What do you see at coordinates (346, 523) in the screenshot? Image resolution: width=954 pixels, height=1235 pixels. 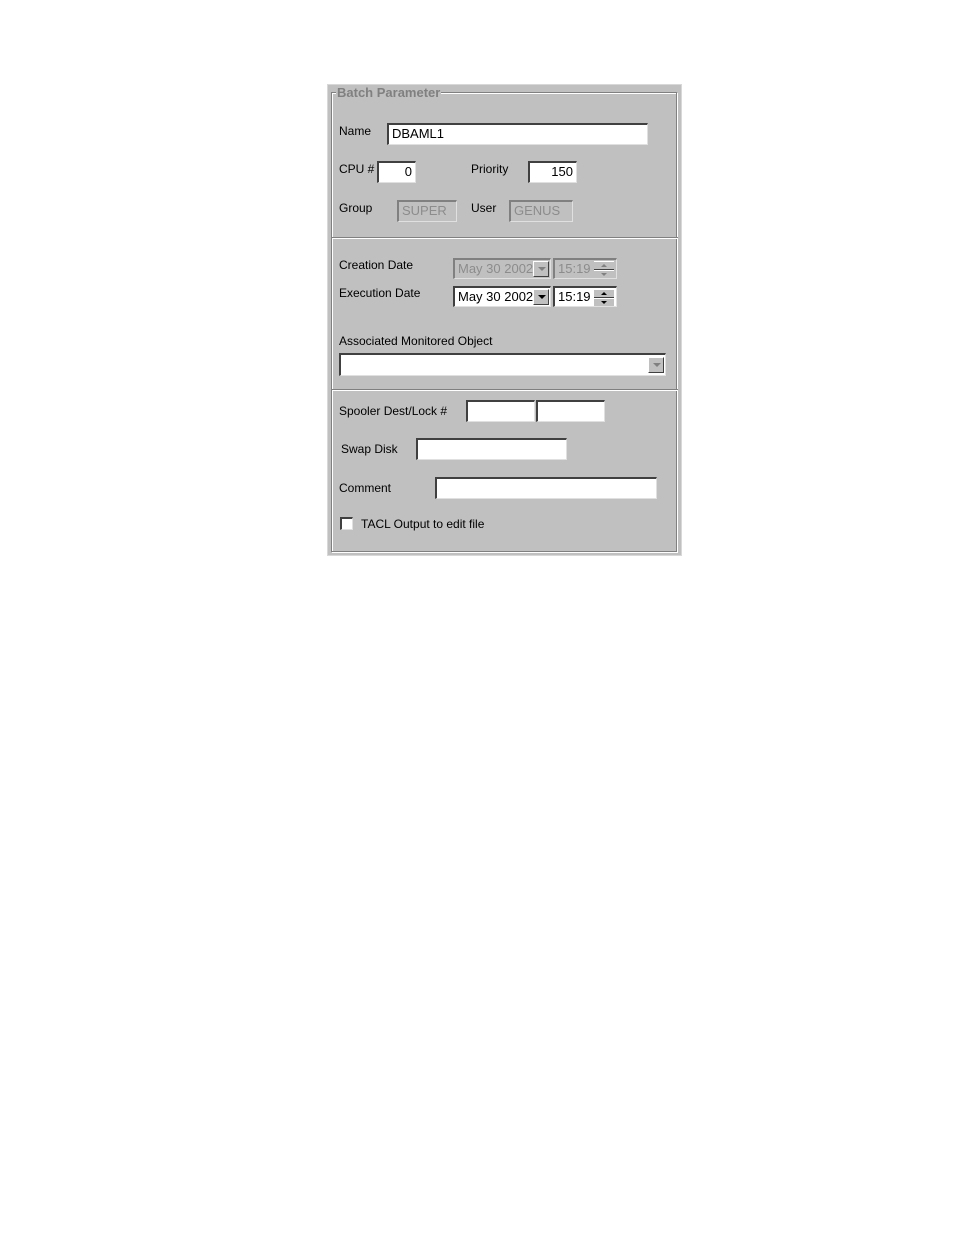 I see `tacl-output-checkbox` at bounding box center [346, 523].